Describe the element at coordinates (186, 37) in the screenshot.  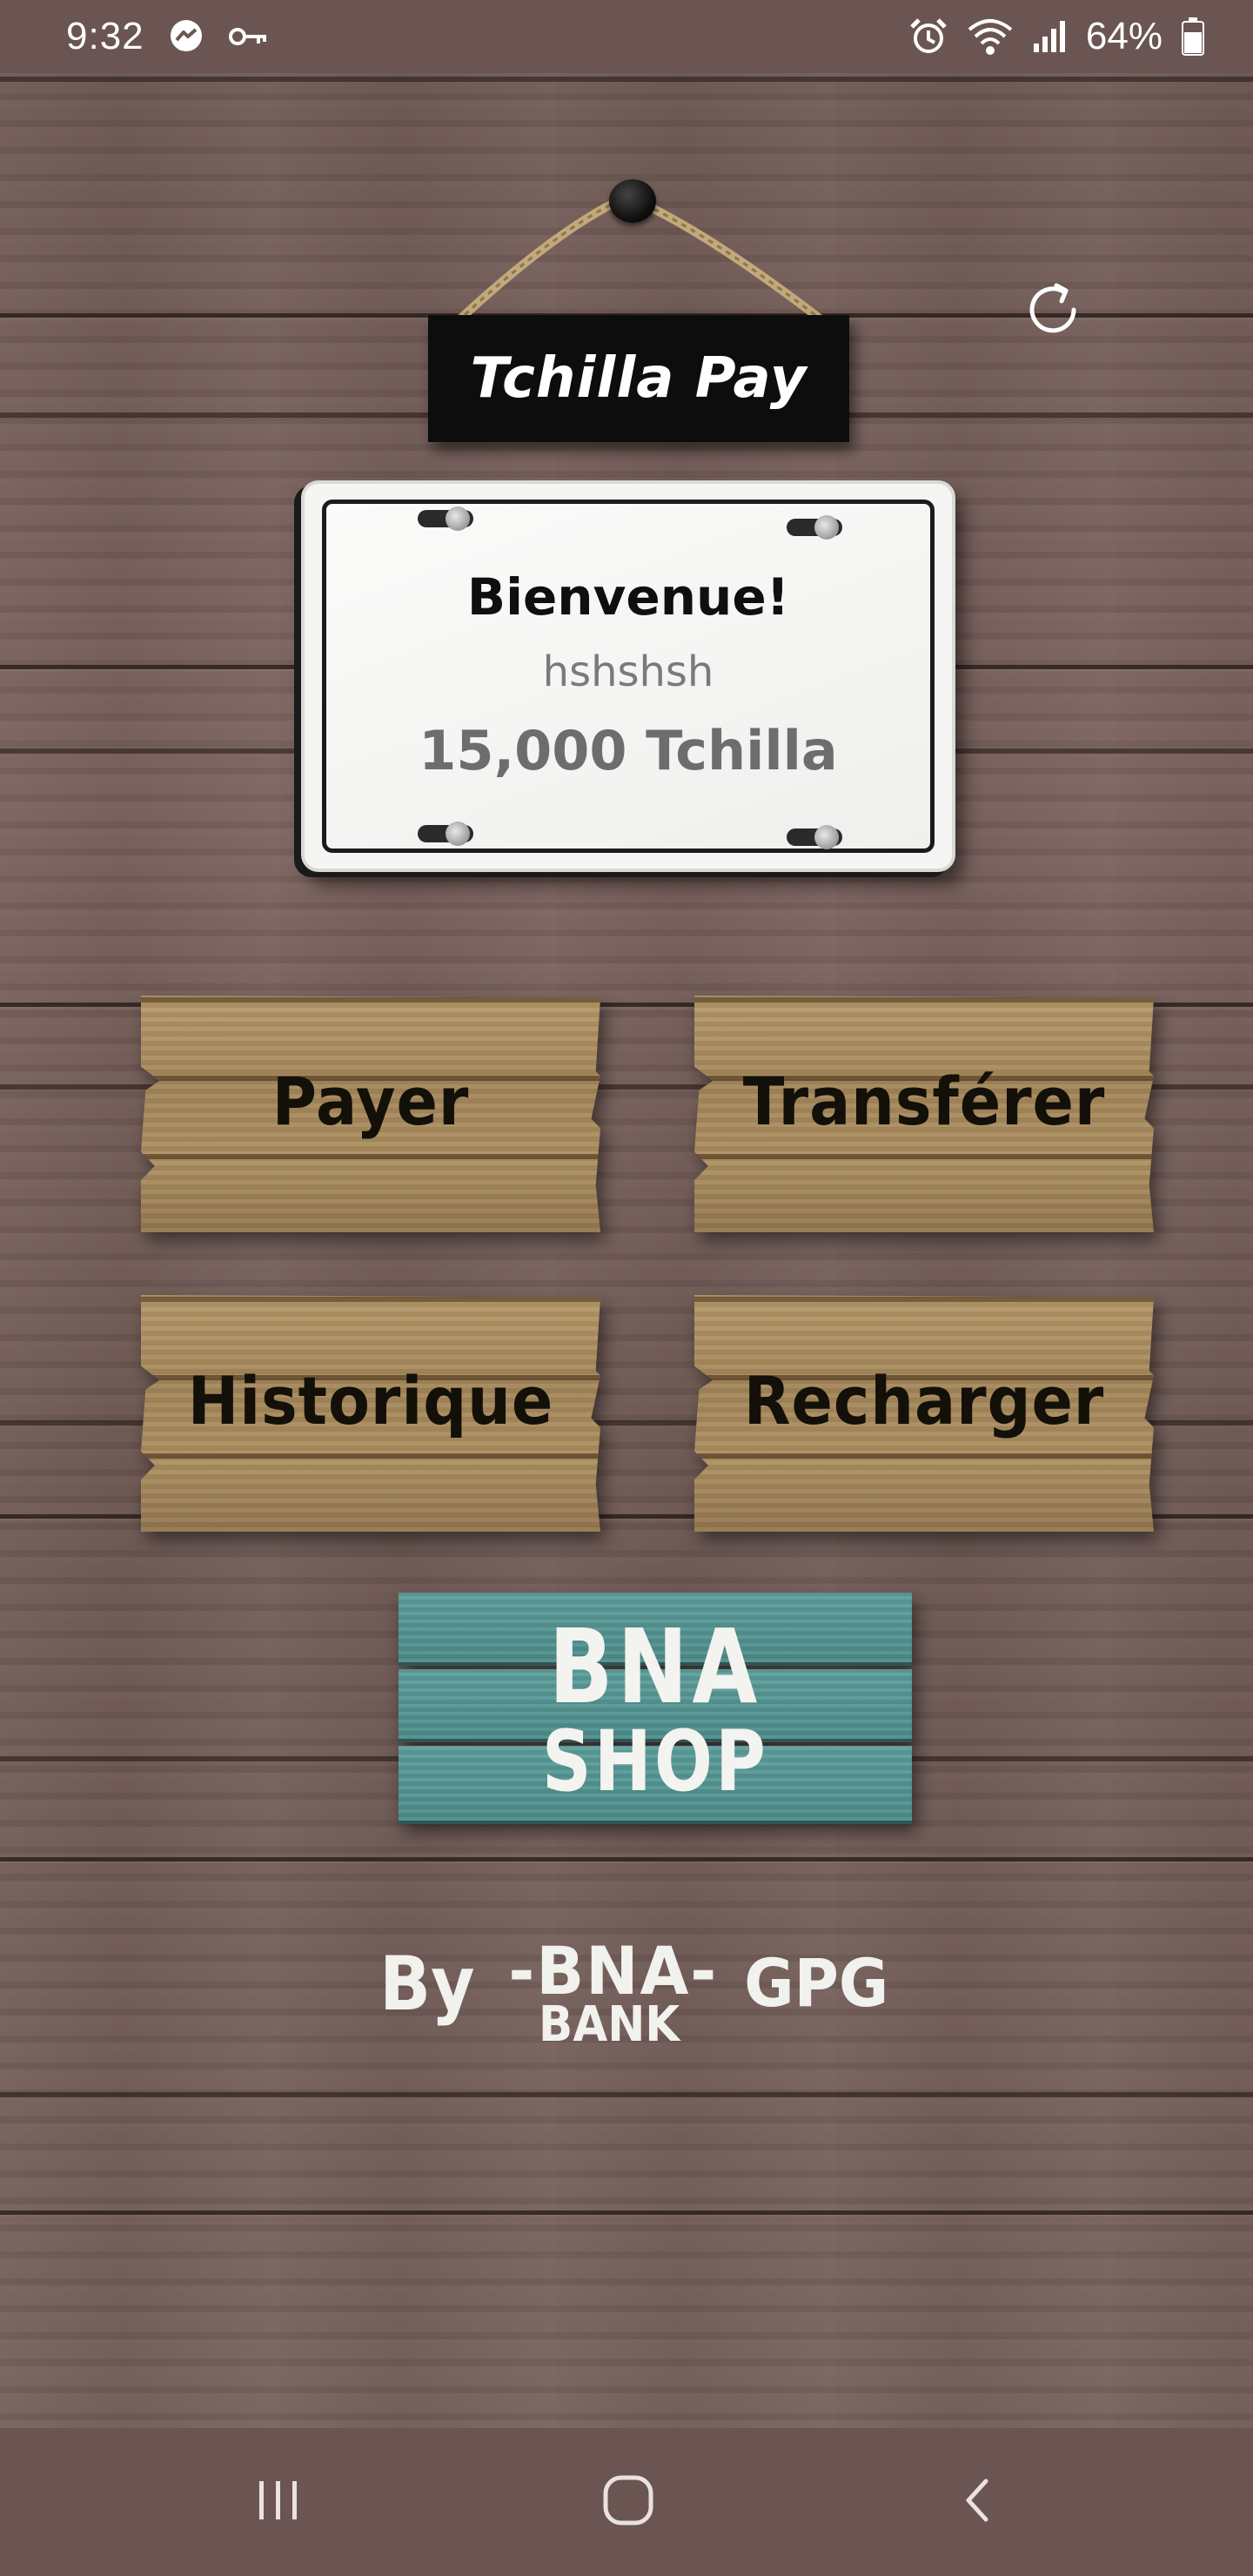
I see `messenger-icon` at that location.